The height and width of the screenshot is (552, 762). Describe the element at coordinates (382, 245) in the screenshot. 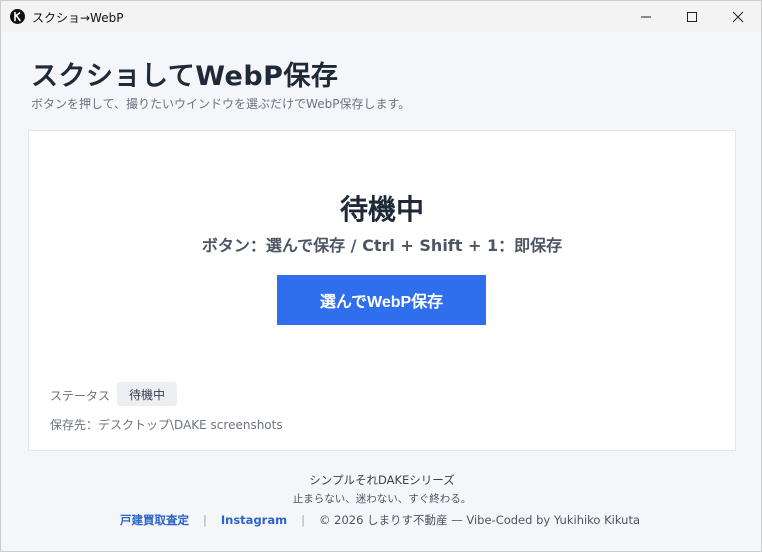

I see `state-description: ボタン：選んで保存 / Ctrl + Shift + 1：即保存` at that location.